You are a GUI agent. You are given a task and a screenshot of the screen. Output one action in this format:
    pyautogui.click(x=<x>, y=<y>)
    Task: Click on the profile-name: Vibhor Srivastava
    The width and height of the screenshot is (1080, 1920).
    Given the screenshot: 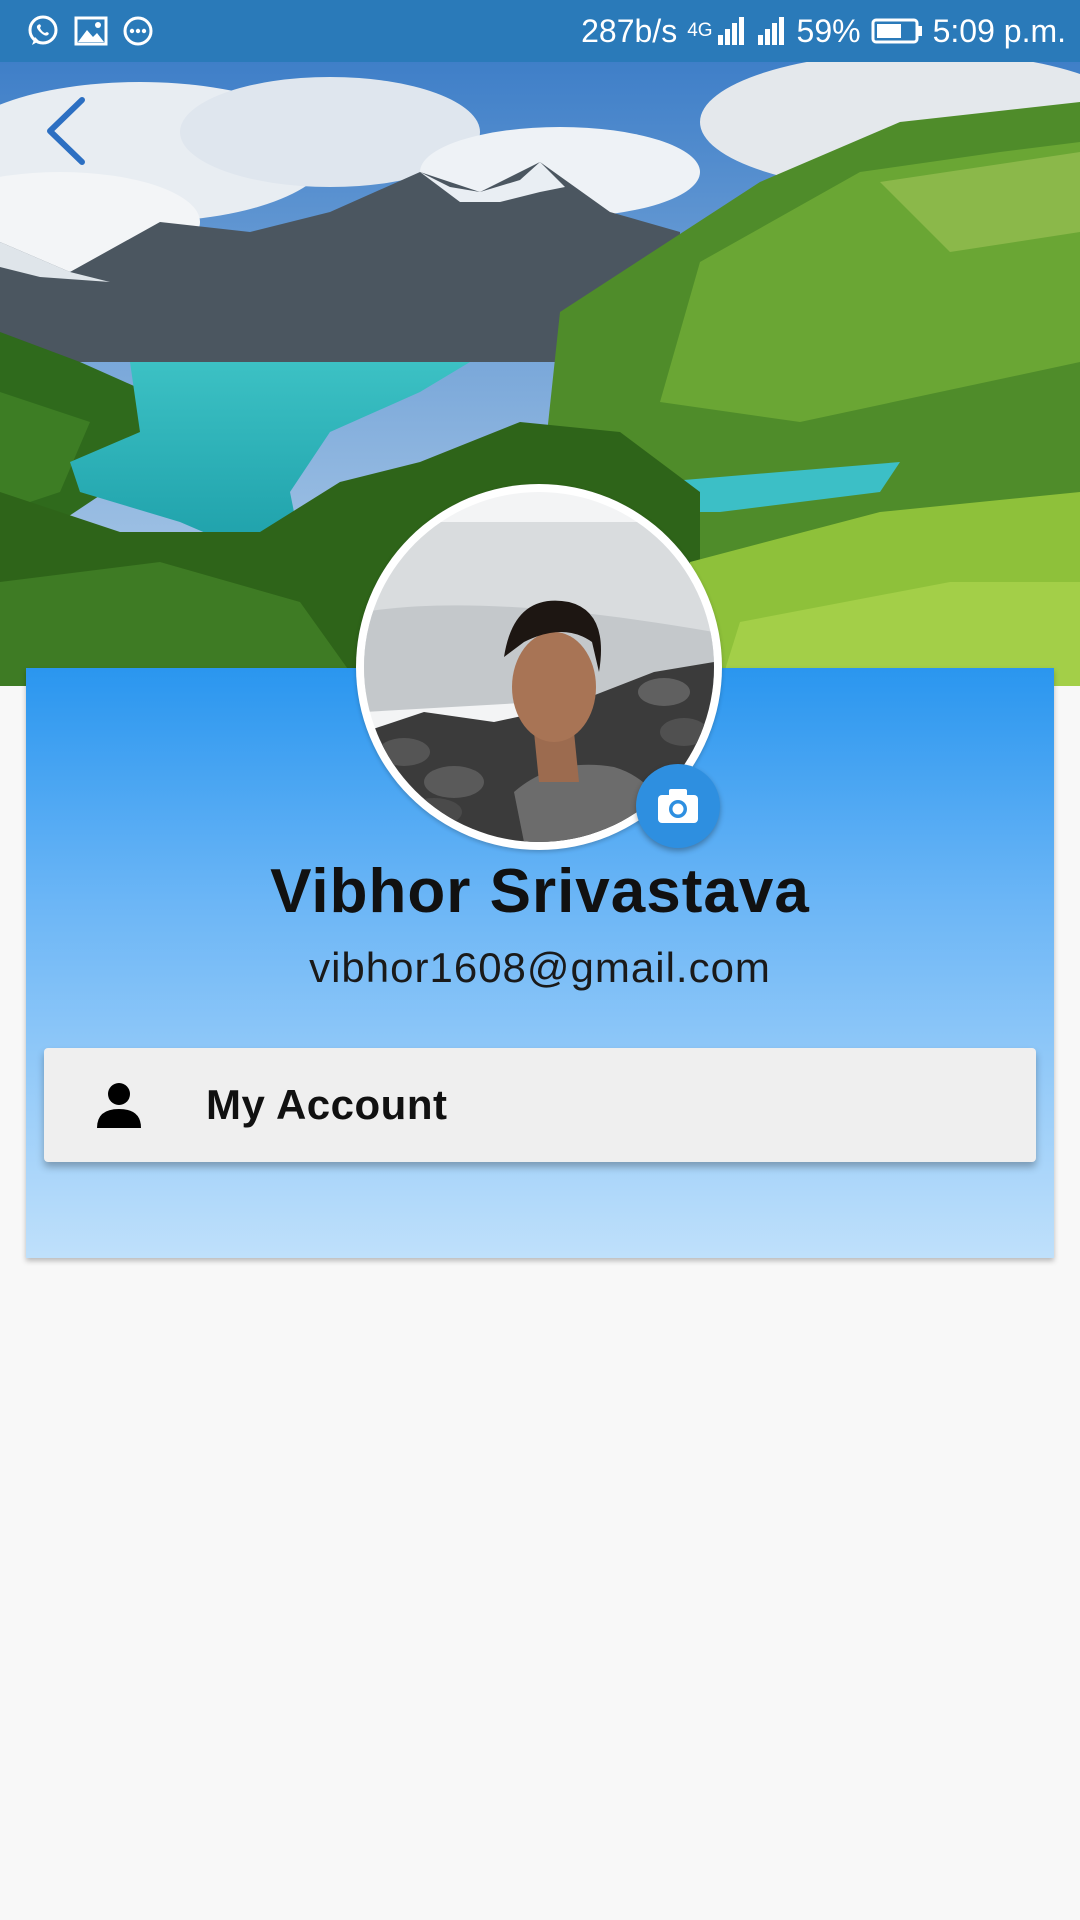 What is the action you would take?
    pyautogui.click(x=540, y=891)
    